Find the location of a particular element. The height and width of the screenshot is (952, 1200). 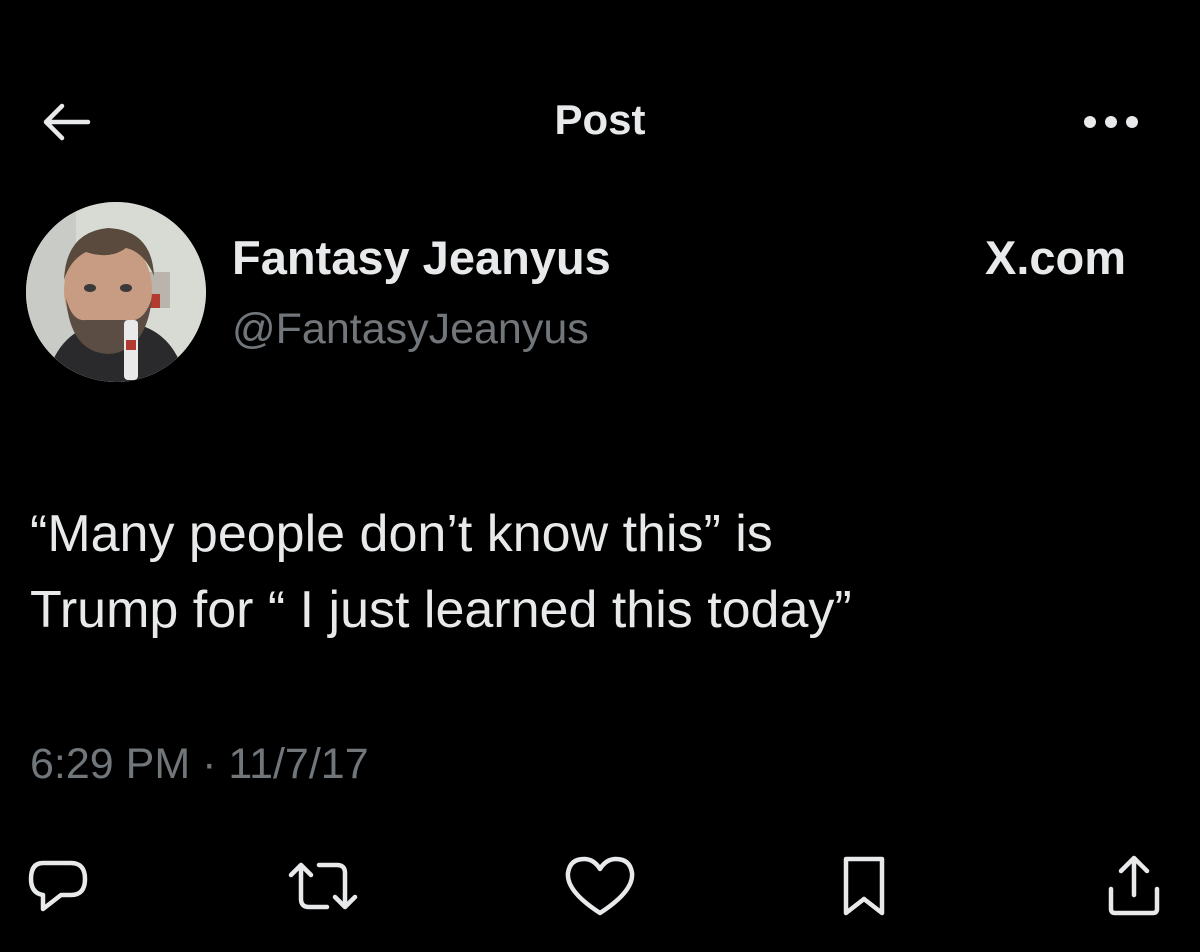

post-timestamp: 6:29 PM · 11/7/17 is located at coordinates (199, 764).